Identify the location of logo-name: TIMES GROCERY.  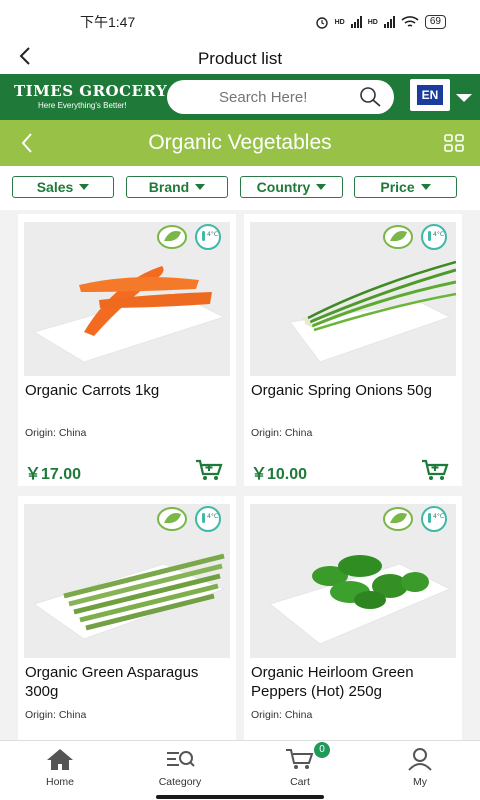
(91, 91).